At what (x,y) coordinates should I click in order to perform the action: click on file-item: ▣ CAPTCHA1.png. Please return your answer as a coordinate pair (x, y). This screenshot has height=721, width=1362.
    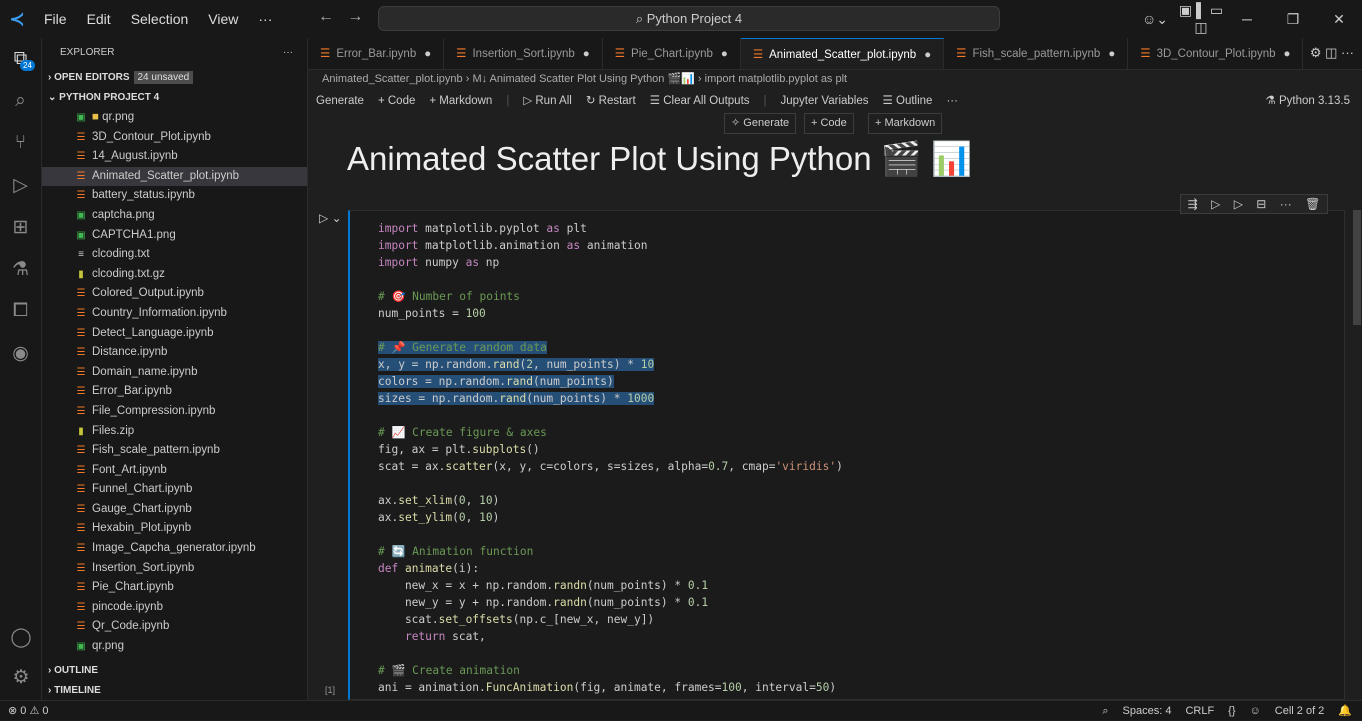
    Looking at the image, I should click on (174, 236).